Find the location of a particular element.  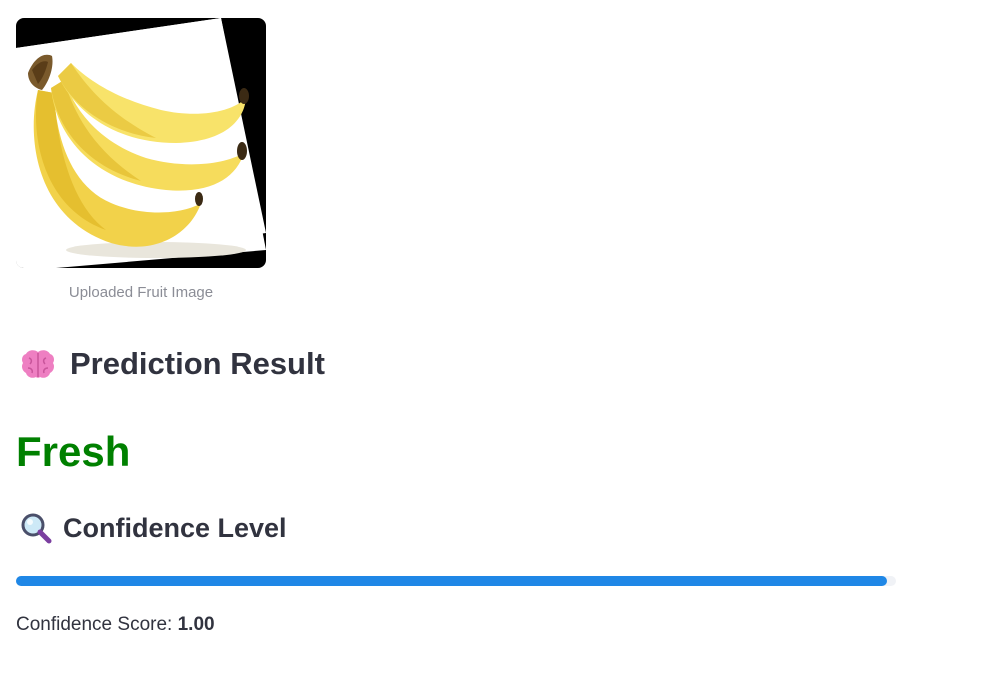

confidence-score: Confidence Score: 1.00 is located at coordinates (115, 625).